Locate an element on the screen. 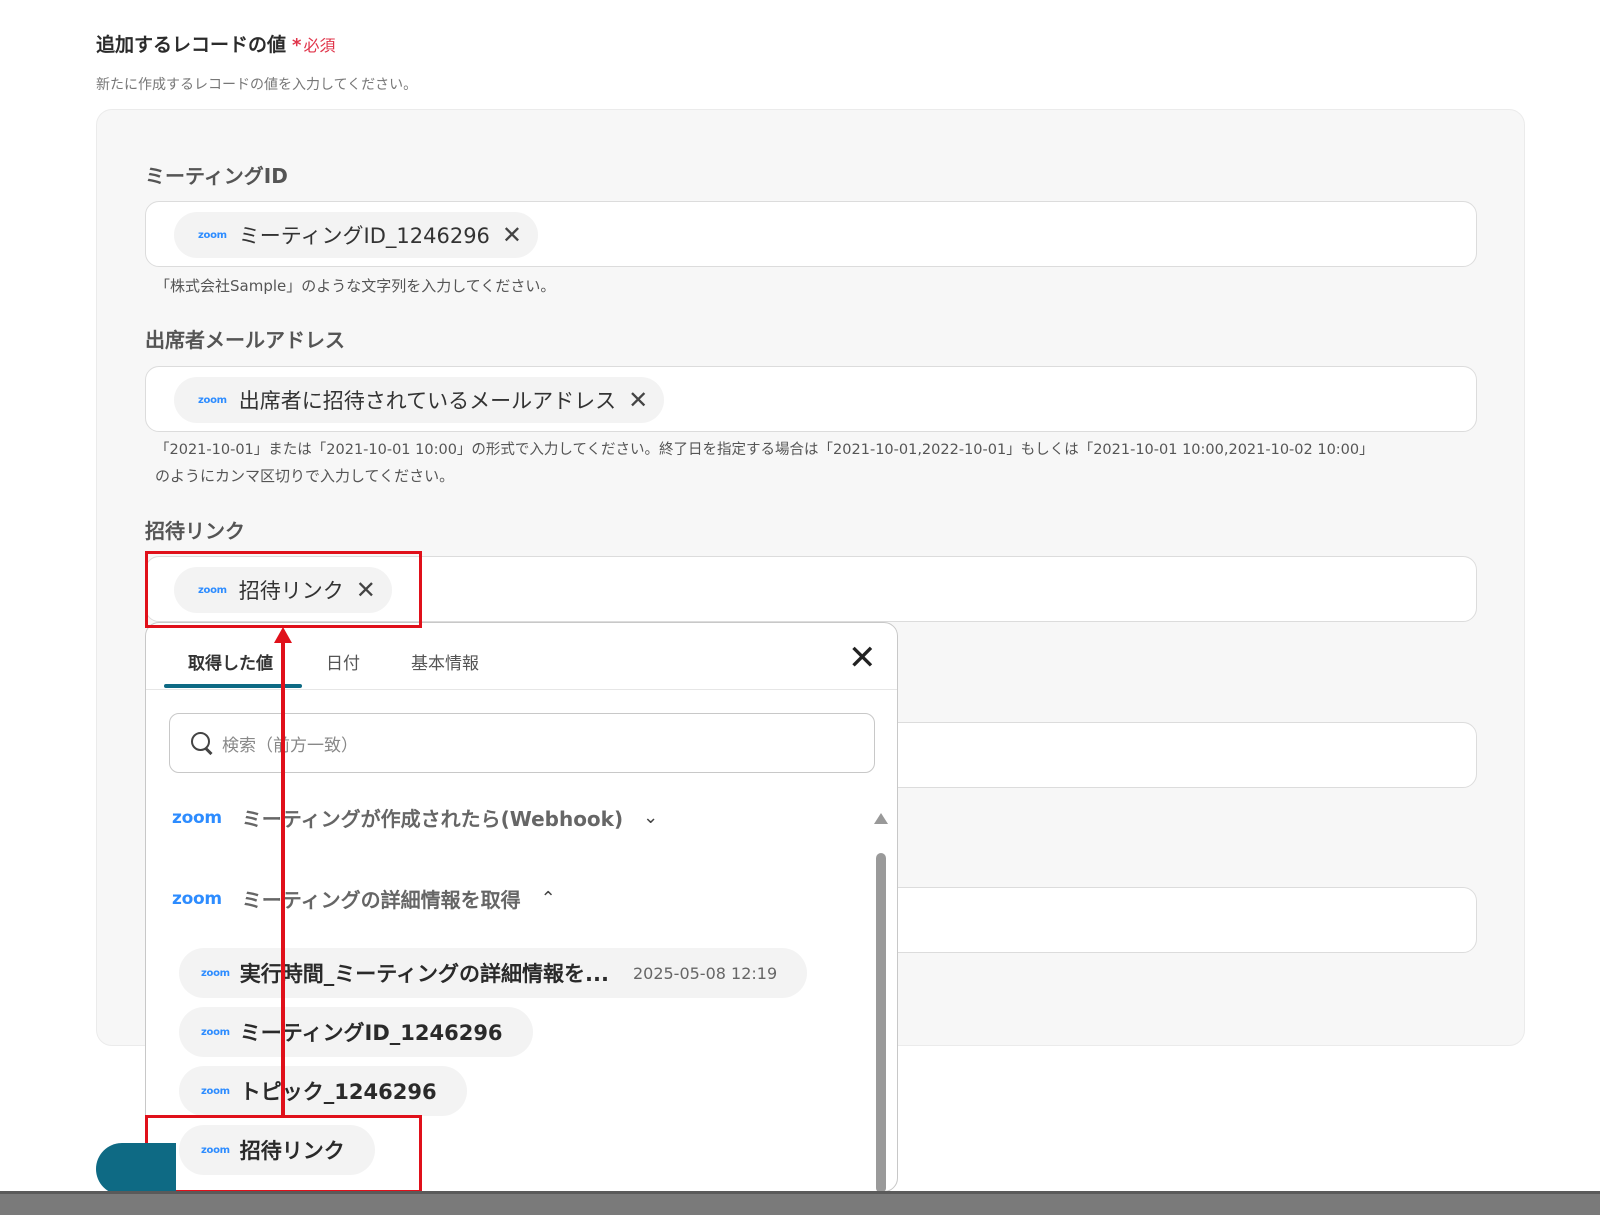 This screenshot has height=1215, width=1600. required-star: * is located at coordinates (297, 45).